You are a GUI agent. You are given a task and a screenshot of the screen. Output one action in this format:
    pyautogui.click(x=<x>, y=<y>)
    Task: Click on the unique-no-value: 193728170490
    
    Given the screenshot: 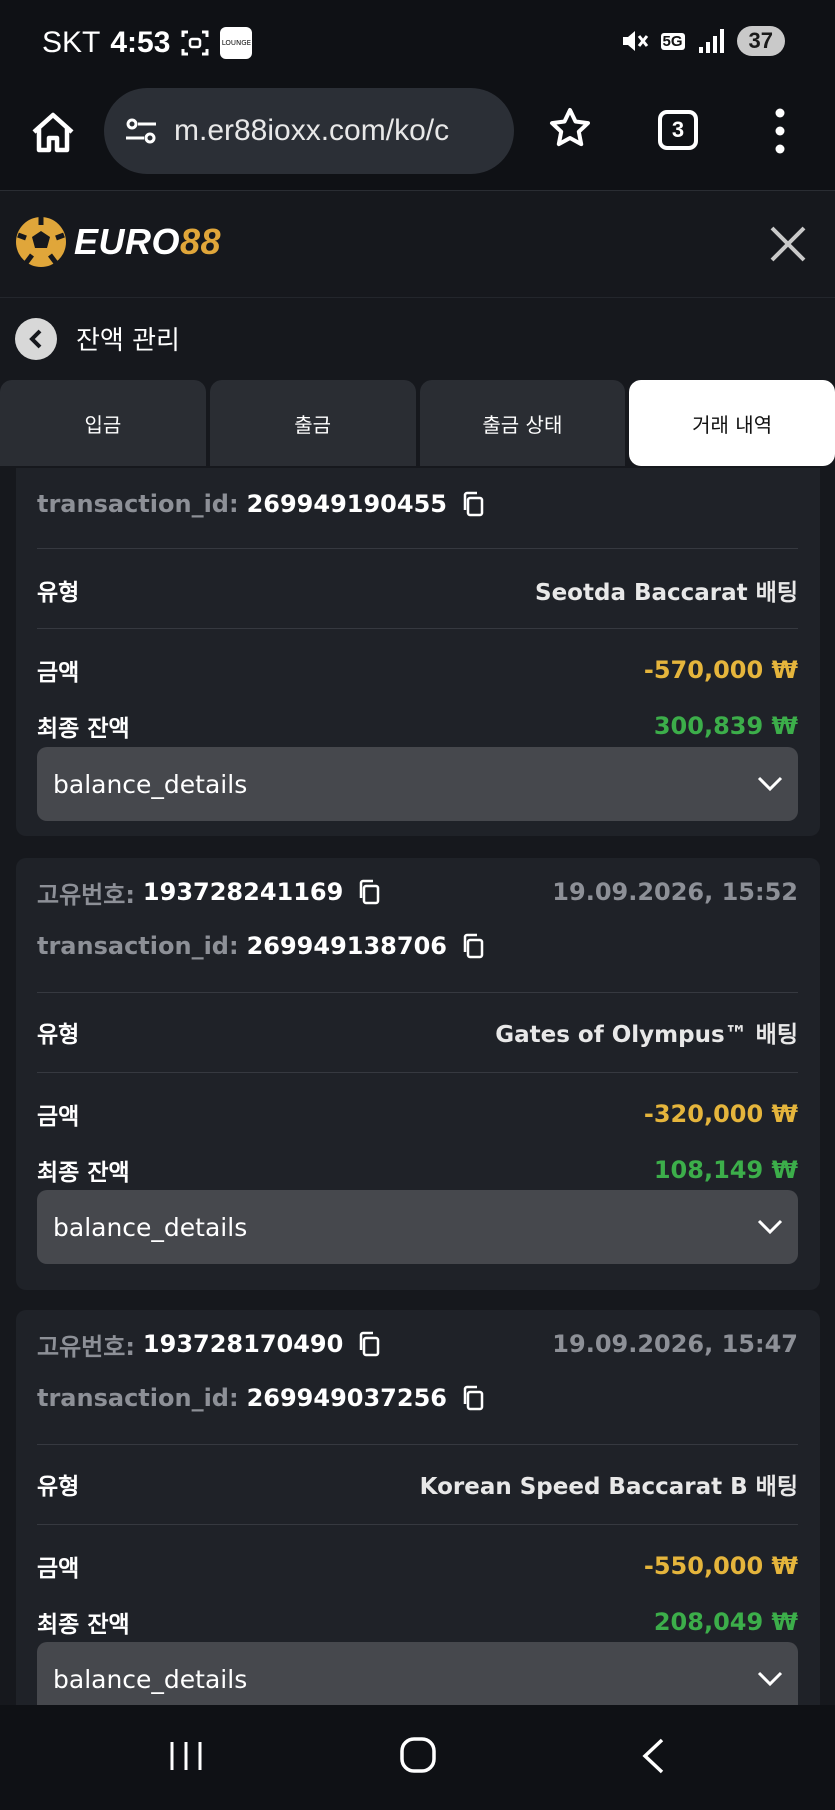 What is the action you would take?
    pyautogui.click(x=243, y=1344)
    